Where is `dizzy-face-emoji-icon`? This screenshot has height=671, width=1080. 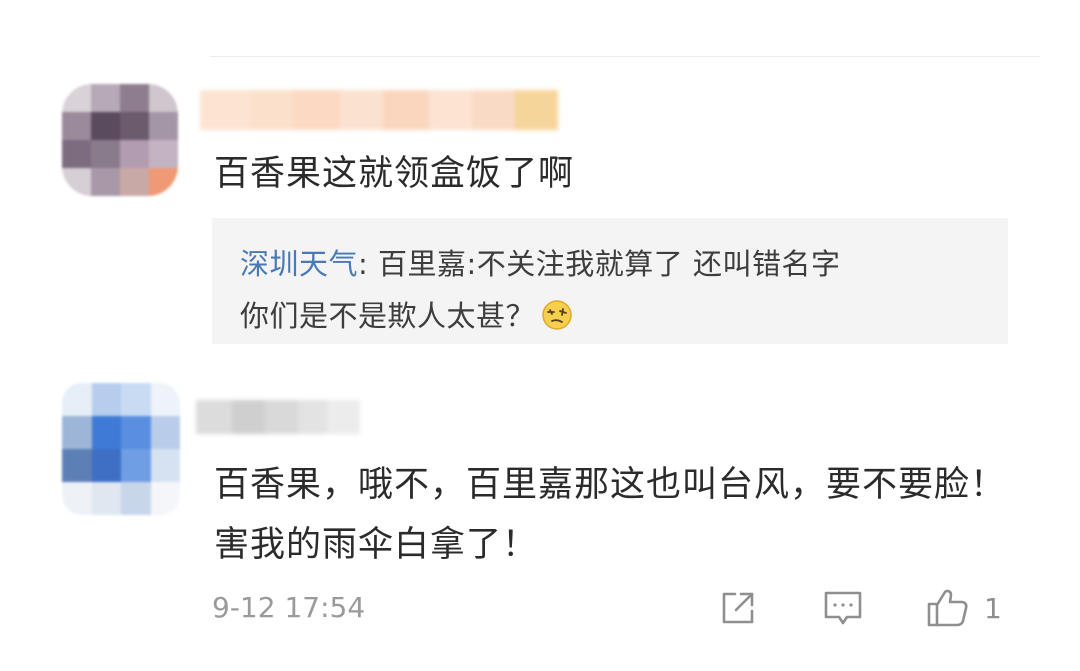
dizzy-face-emoji-icon is located at coordinates (557, 315).